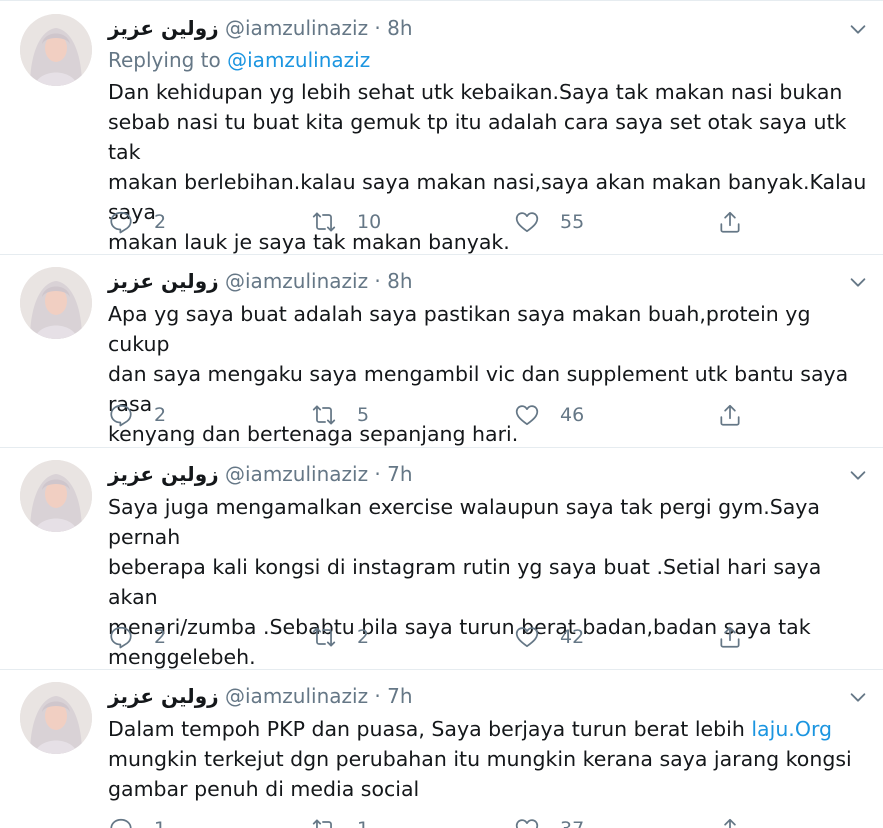  Describe the element at coordinates (549, 222) in the screenshot. I see `like-button: 55` at that location.